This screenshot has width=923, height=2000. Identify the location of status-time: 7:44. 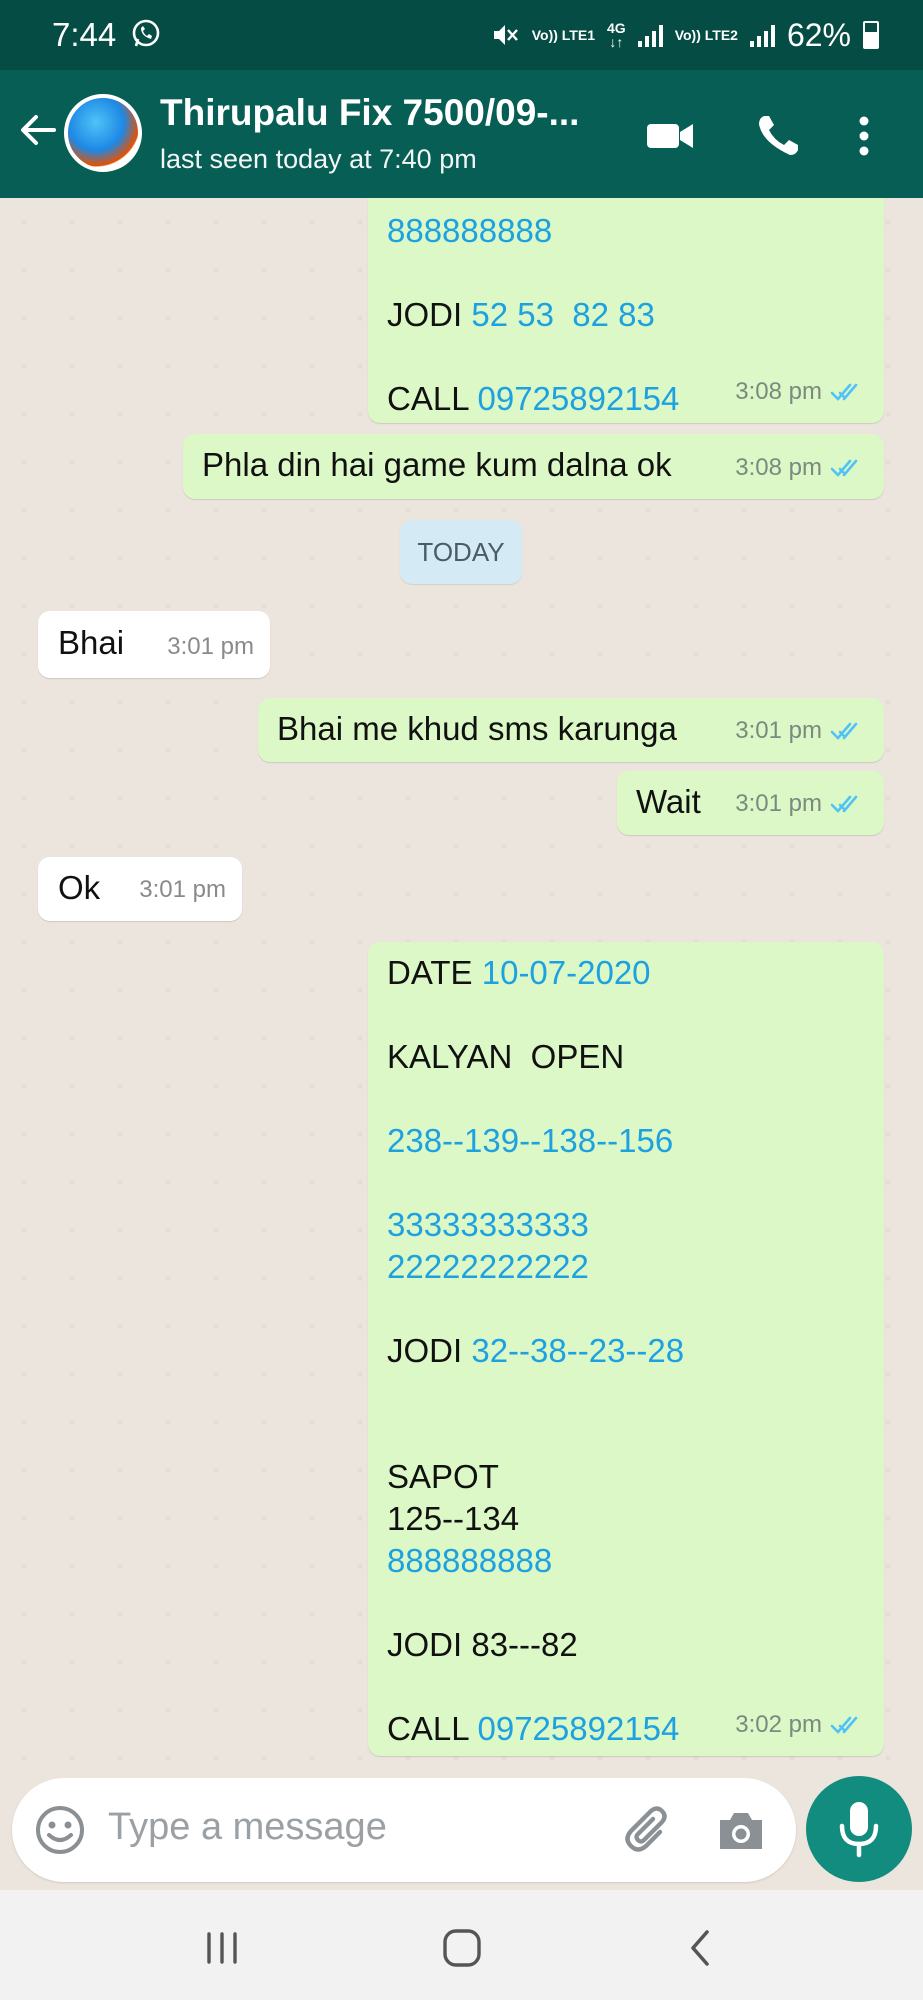
(84, 34).